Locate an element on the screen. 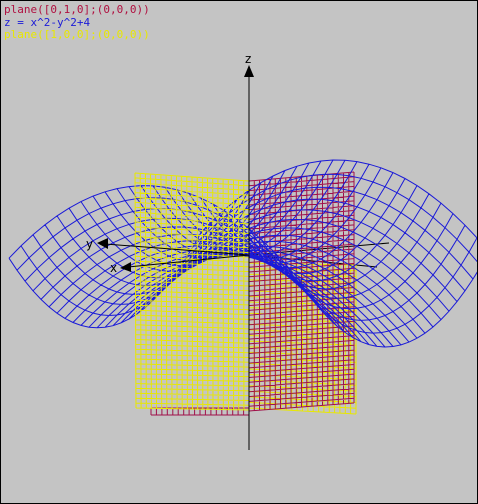 Image resolution: width=478 pixels, height=504 pixels. plane-yz-front-grid is located at coordinates (192, 291).